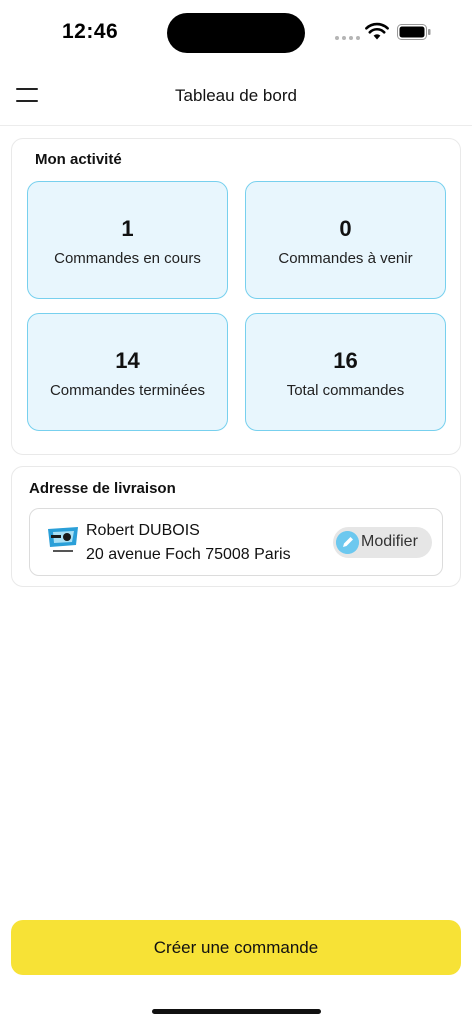 The height and width of the screenshot is (1024, 472). I want to click on page-title: Tableau de bord, so click(236, 95).